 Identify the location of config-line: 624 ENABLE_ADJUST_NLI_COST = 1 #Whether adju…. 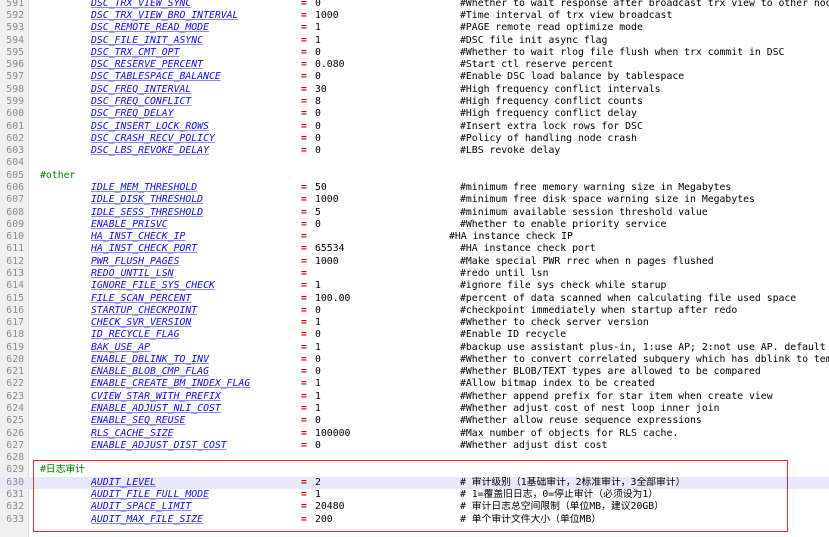
(414, 409).